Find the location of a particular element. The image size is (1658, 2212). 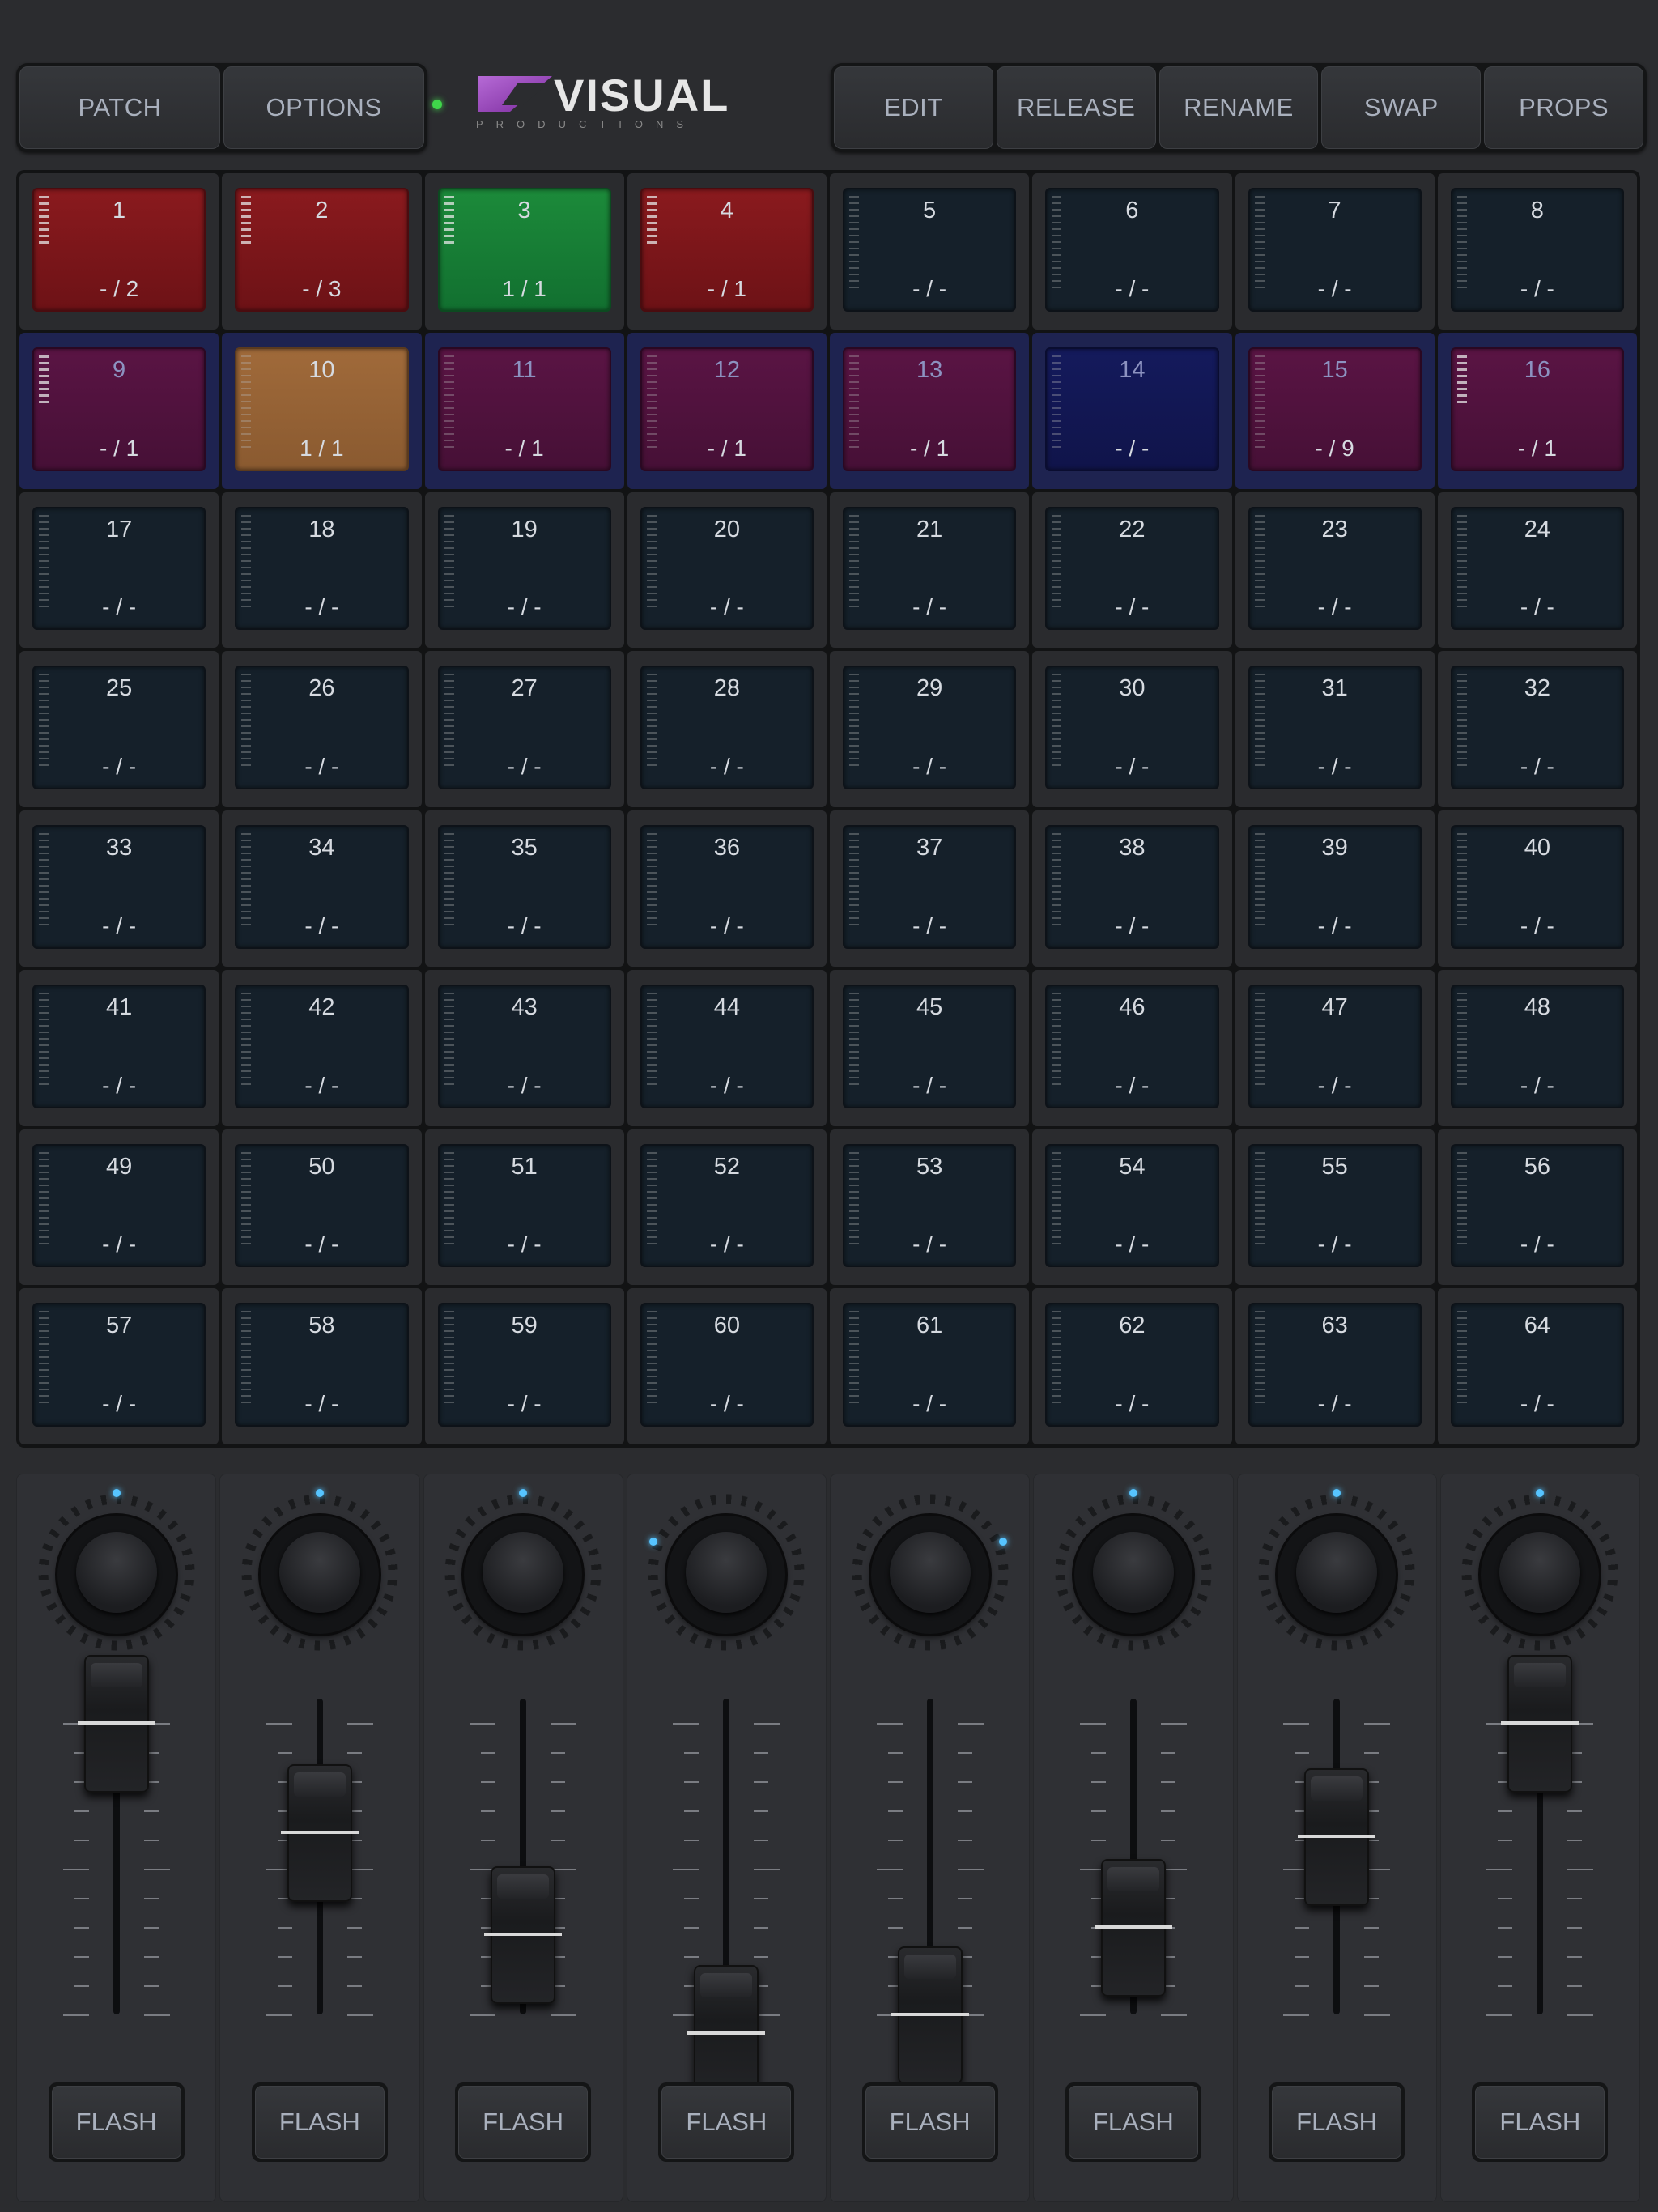

playback-pad-1: 1 - / 2 is located at coordinates (119, 250).